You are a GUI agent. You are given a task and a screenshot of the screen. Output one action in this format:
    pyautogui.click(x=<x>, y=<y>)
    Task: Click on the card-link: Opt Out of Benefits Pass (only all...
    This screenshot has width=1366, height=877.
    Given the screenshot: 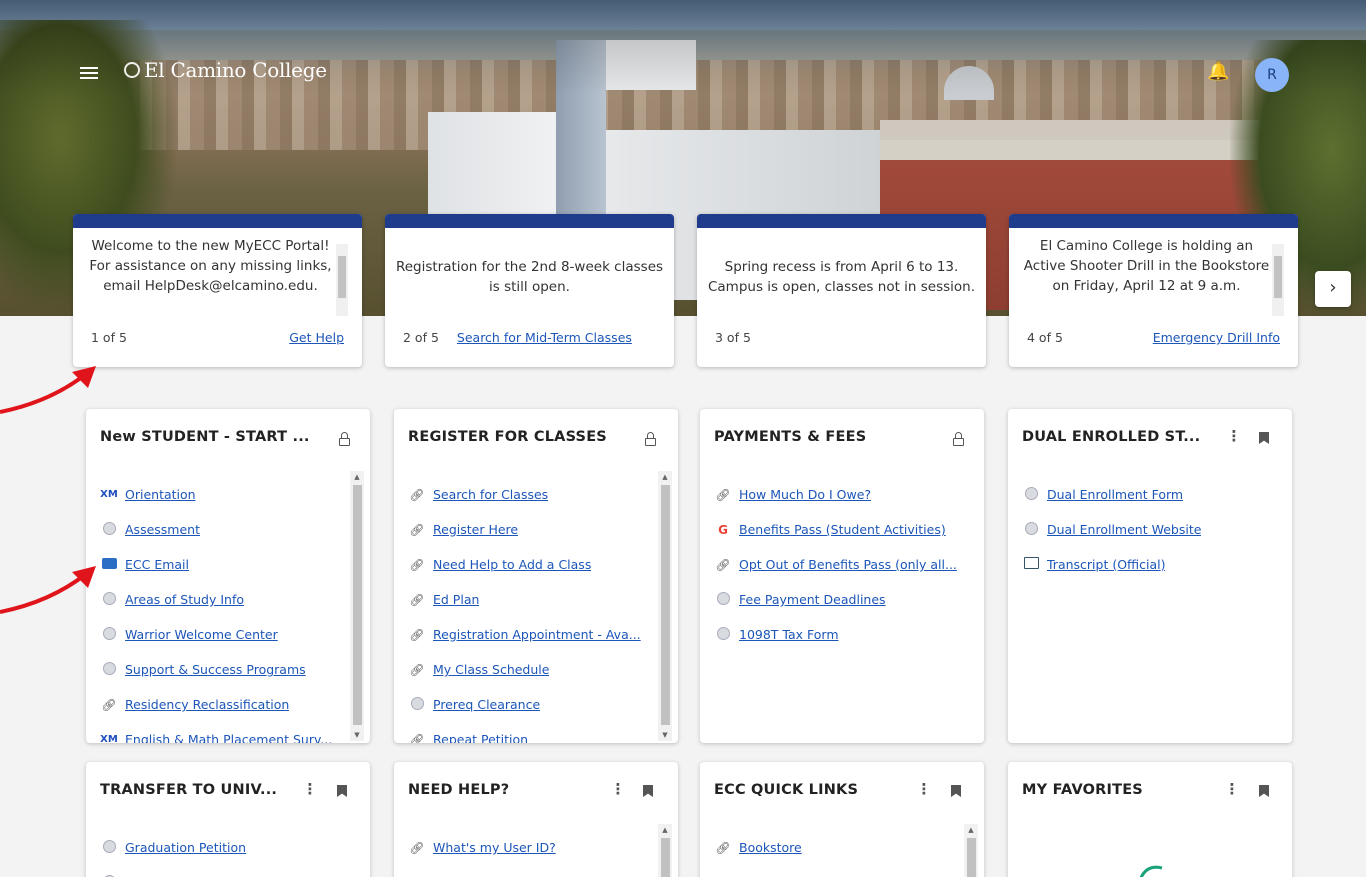 What is the action you would take?
    pyautogui.click(x=848, y=564)
    